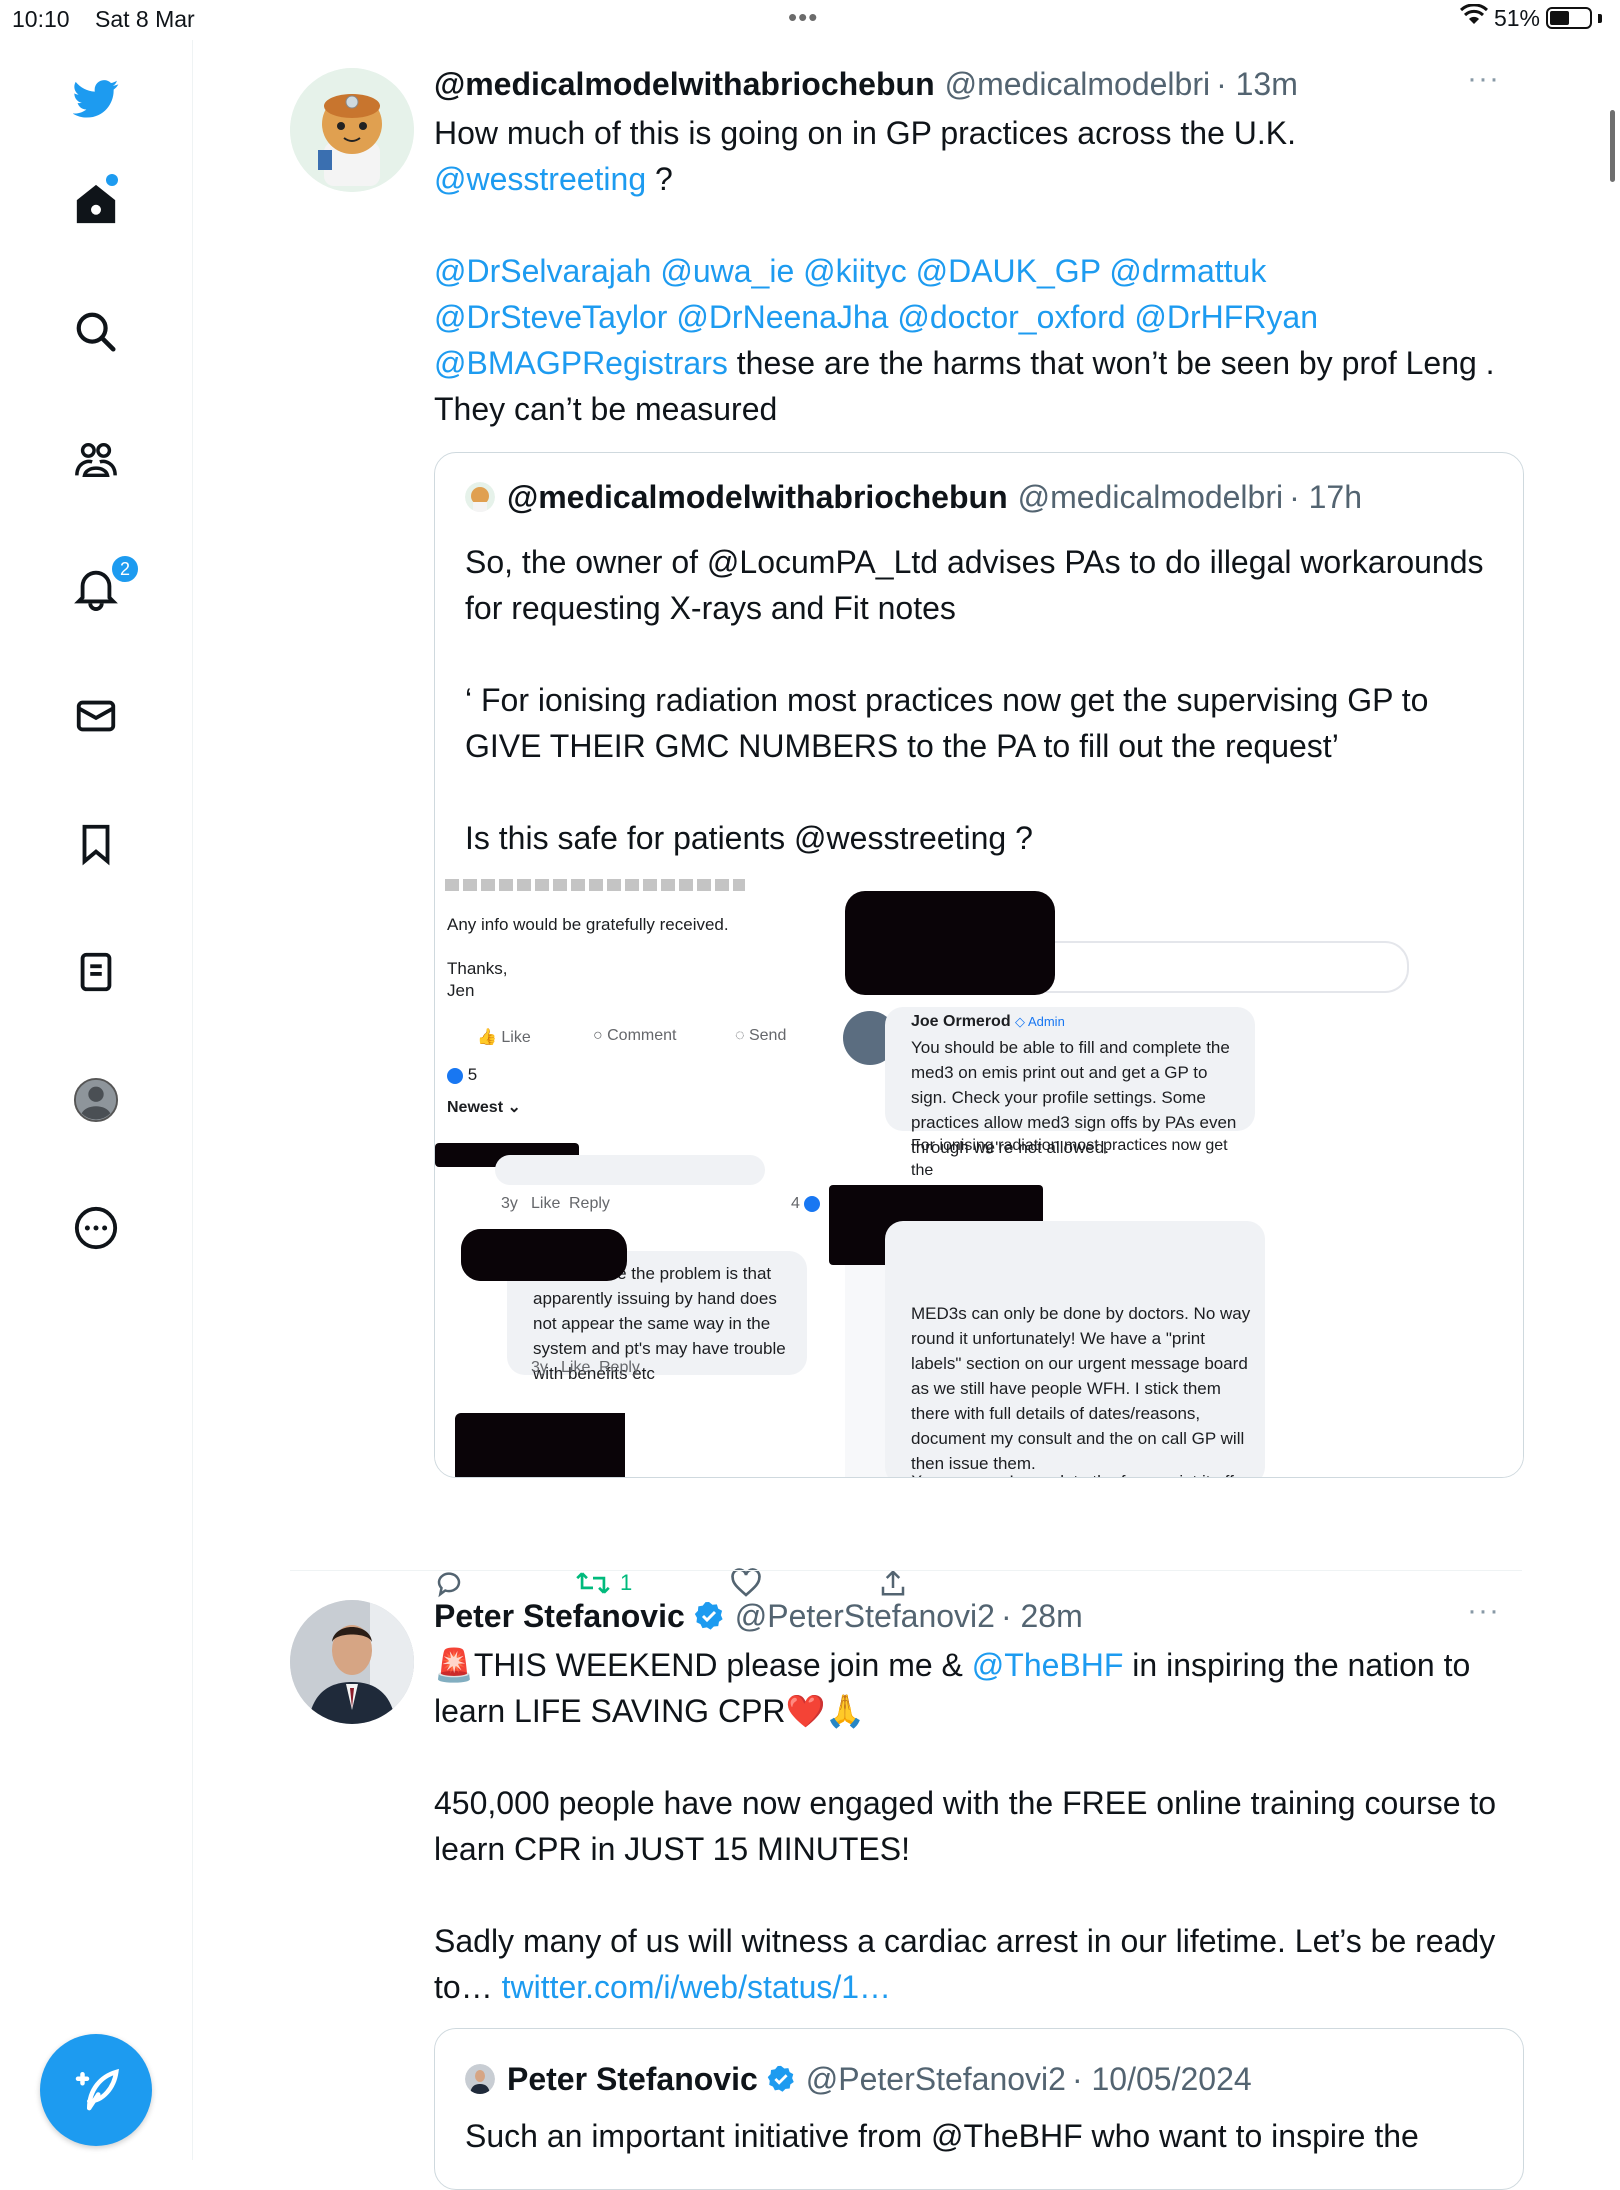 This screenshot has height=2190, width=1620. Describe the element at coordinates (484, 1107) in the screenshot. I see `sort-dropdown: Newest ⌄` at that location.